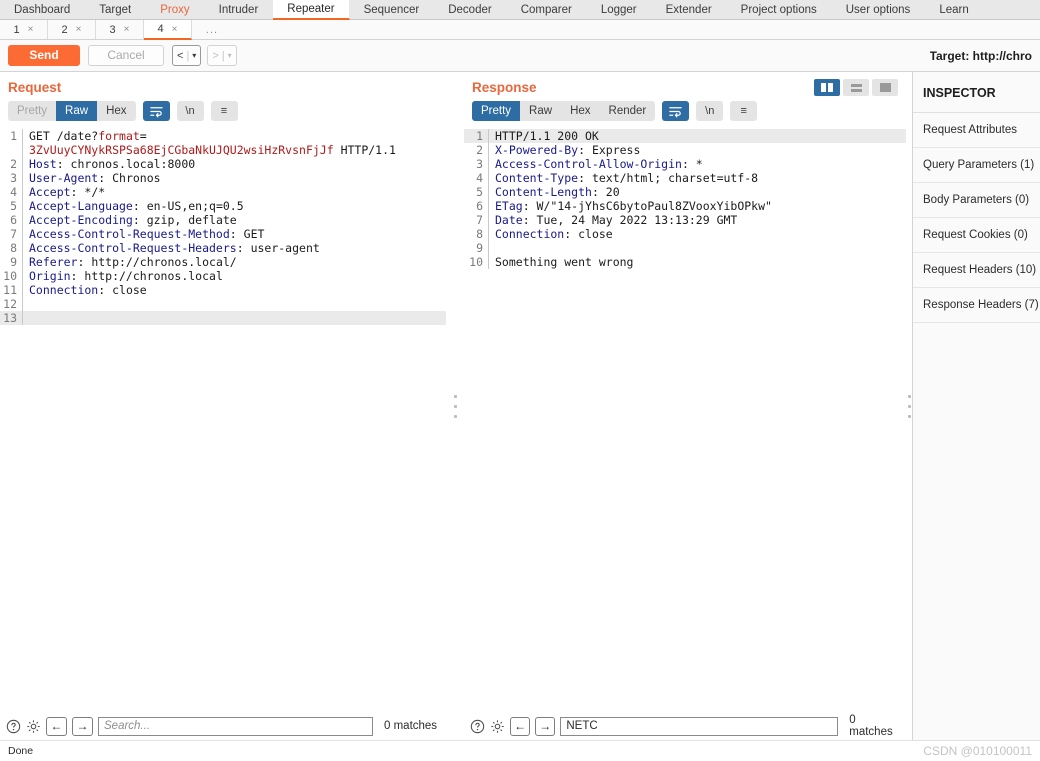 The height and width of the screenshot is (761, 1040). I want to click on line-content: Accept-Language: en-US,en;q=0.5, so click(234, 206).